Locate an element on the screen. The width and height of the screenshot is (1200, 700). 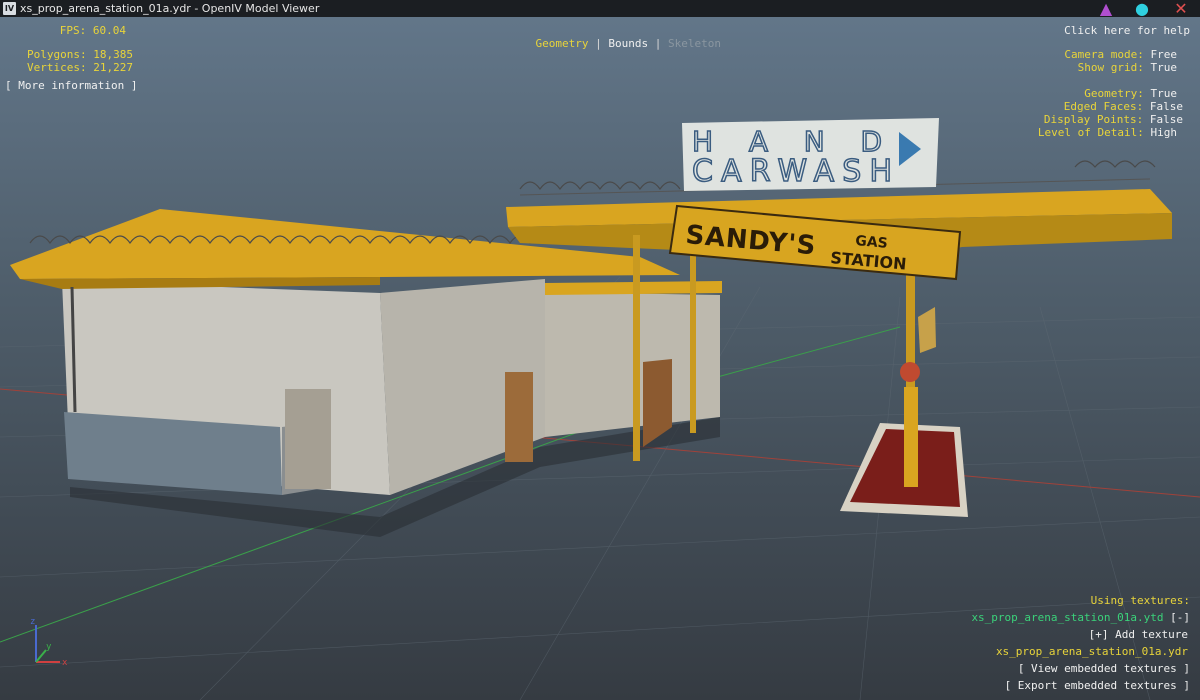
settings-show-grid: Show grid: True is located at coordinates (1127, 67).